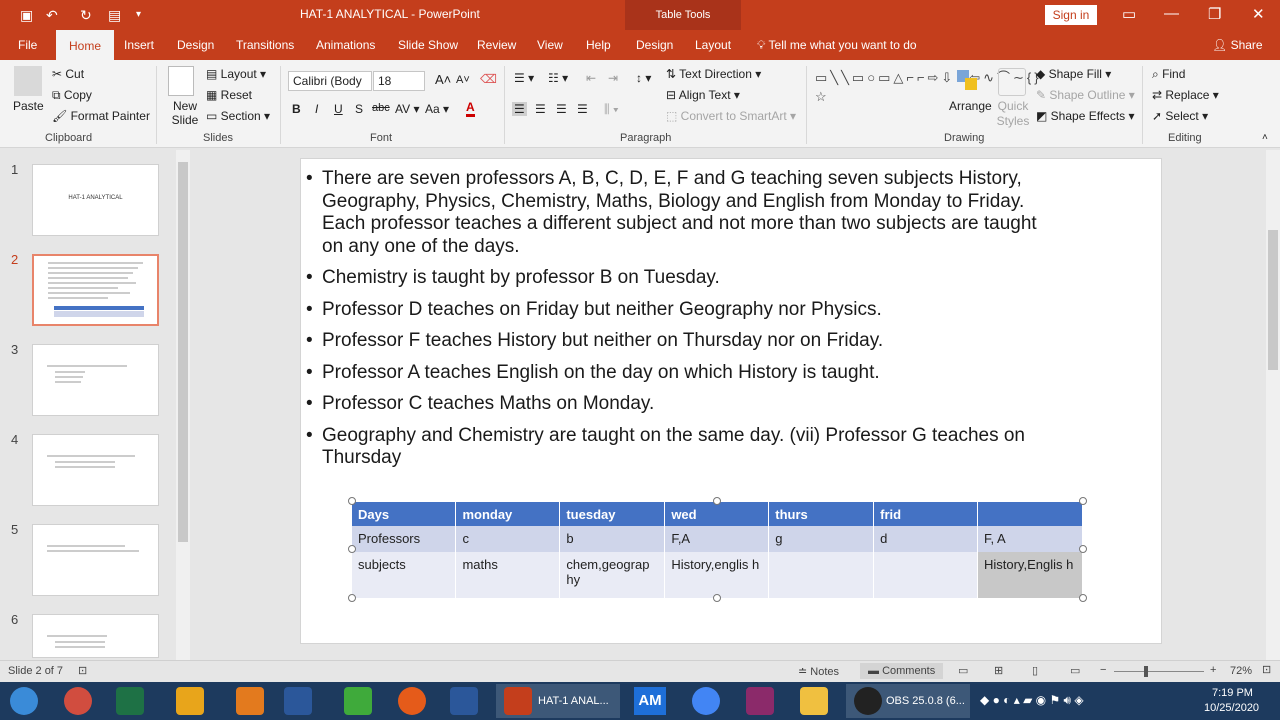 This screenshot has width=1280, height=720. Describe the element at coordinates (488, 79) in the screenshot. I see `clear-formatting-icon: ⌫` at that location.